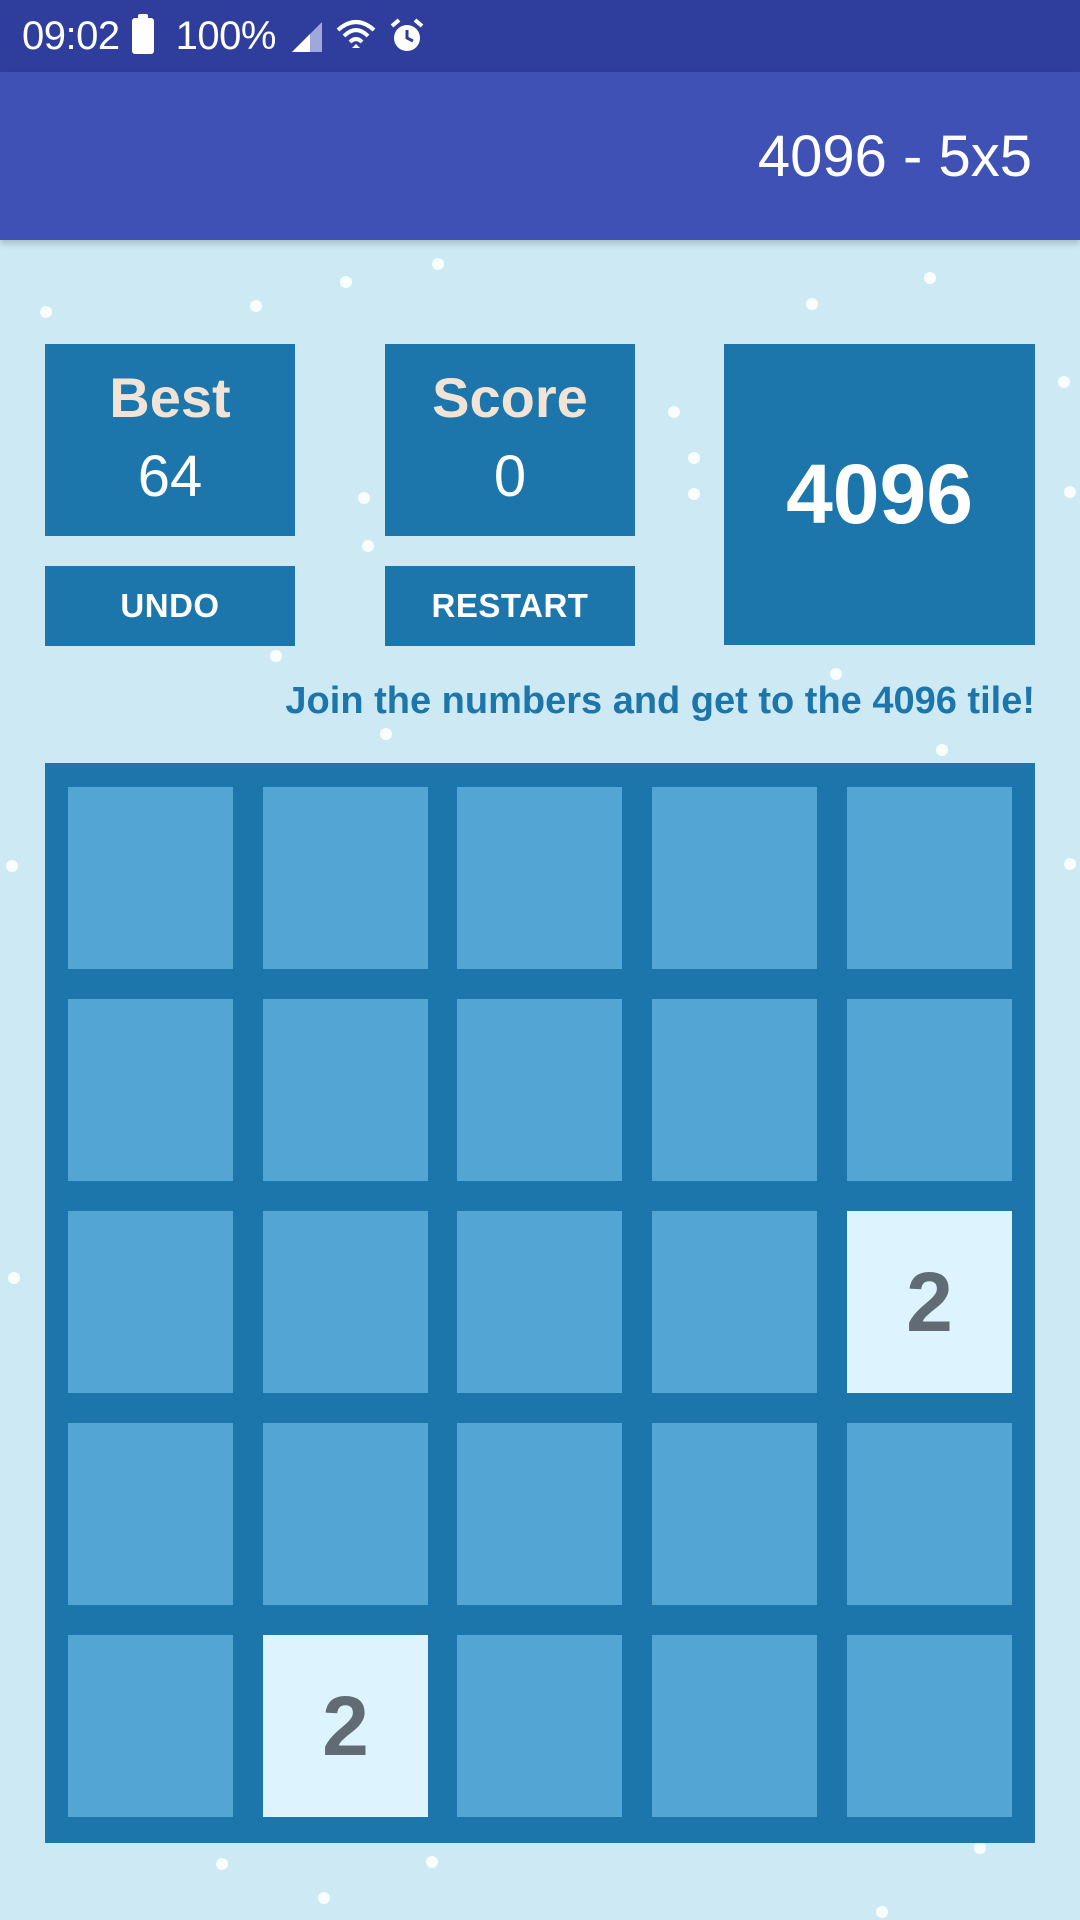  What do you see at coordinates (170, 476) in the screenshot?
I see `best-value: 64` at bounding box center [170, 476].